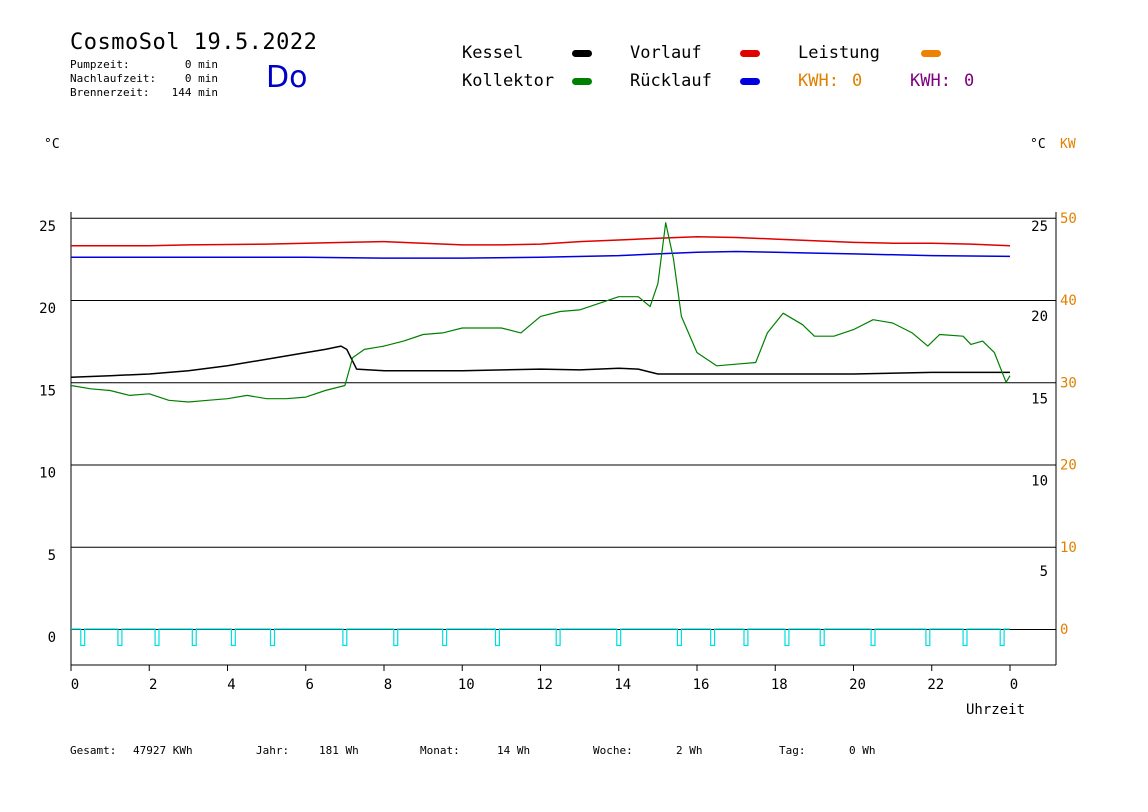  I want to click on y-kw-tick-label: 0, so click(1064, 630).